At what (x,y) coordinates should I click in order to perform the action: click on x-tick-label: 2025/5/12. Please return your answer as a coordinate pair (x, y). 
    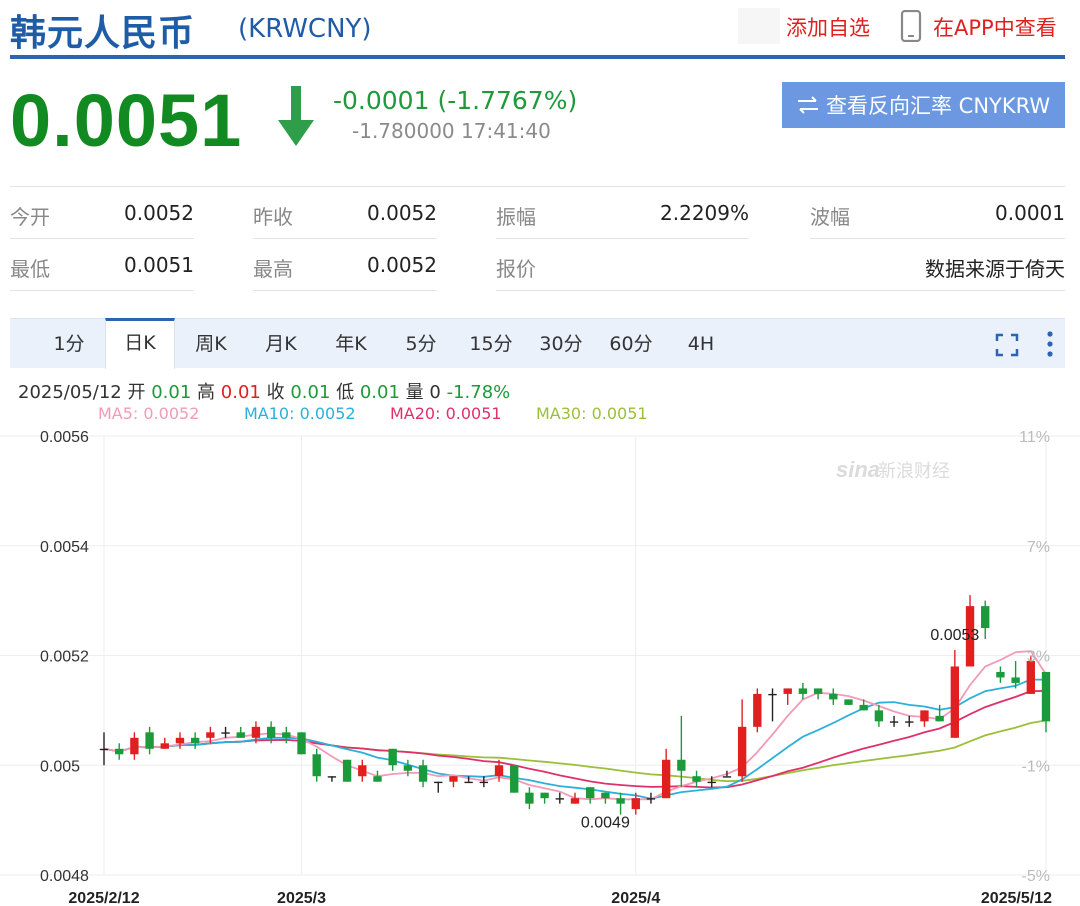
    Looking at the image, I should click on (1016, 898).